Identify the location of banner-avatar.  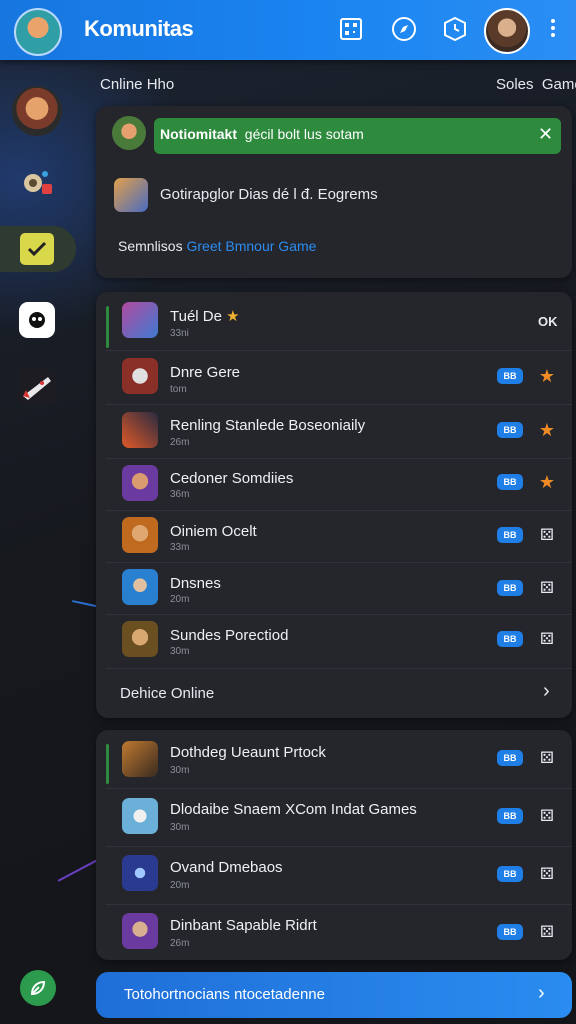
(129, 133).